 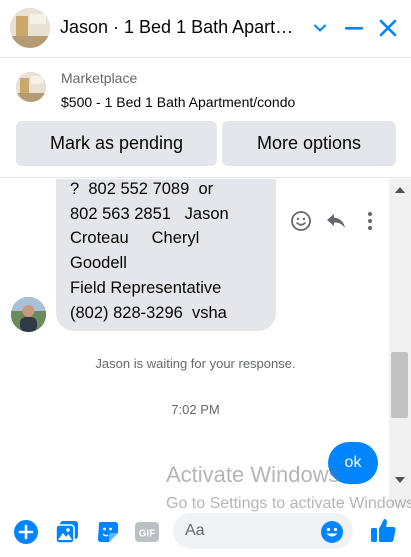 What do you see at coordinates (178, 102) in the screenshot?
I see `listing-title: $500 - 1 Bed 1 Bath Apartment/condo` at bounding box center [178, 102].